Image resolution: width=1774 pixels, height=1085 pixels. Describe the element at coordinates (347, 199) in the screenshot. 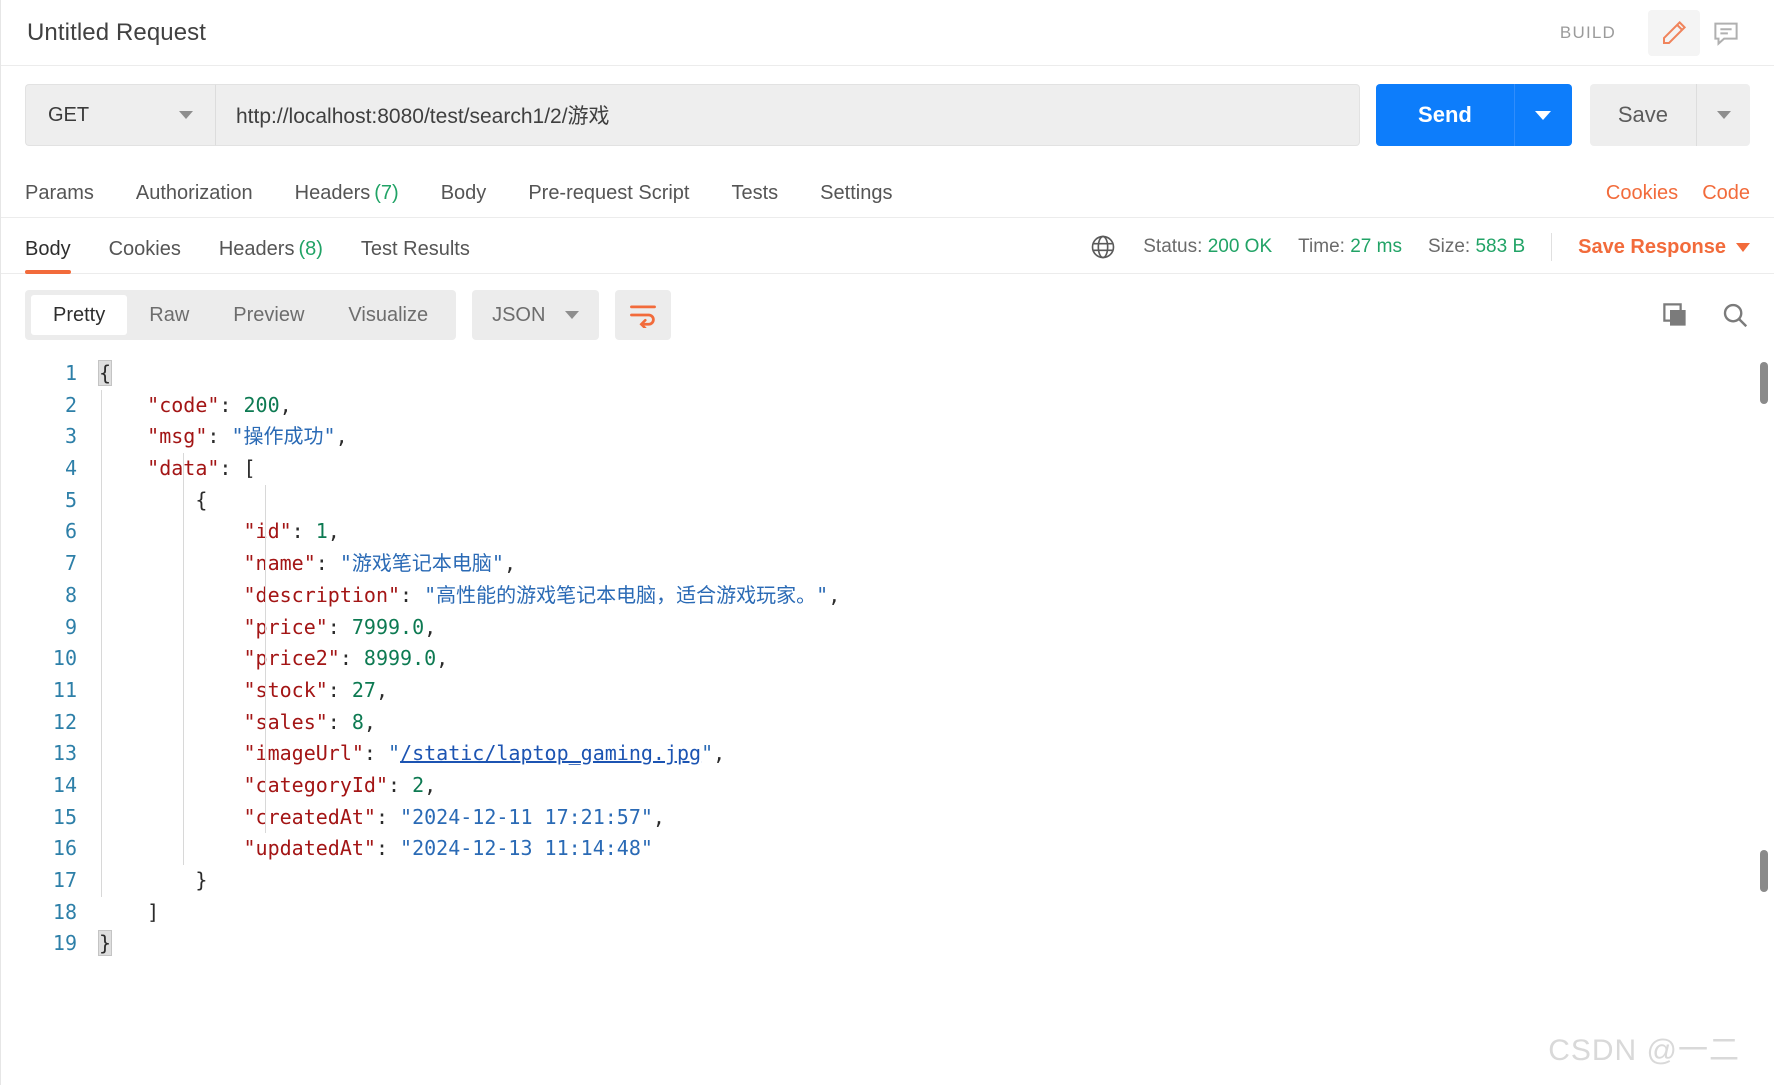

I see `tab-headers: Headers (7)` at that location.